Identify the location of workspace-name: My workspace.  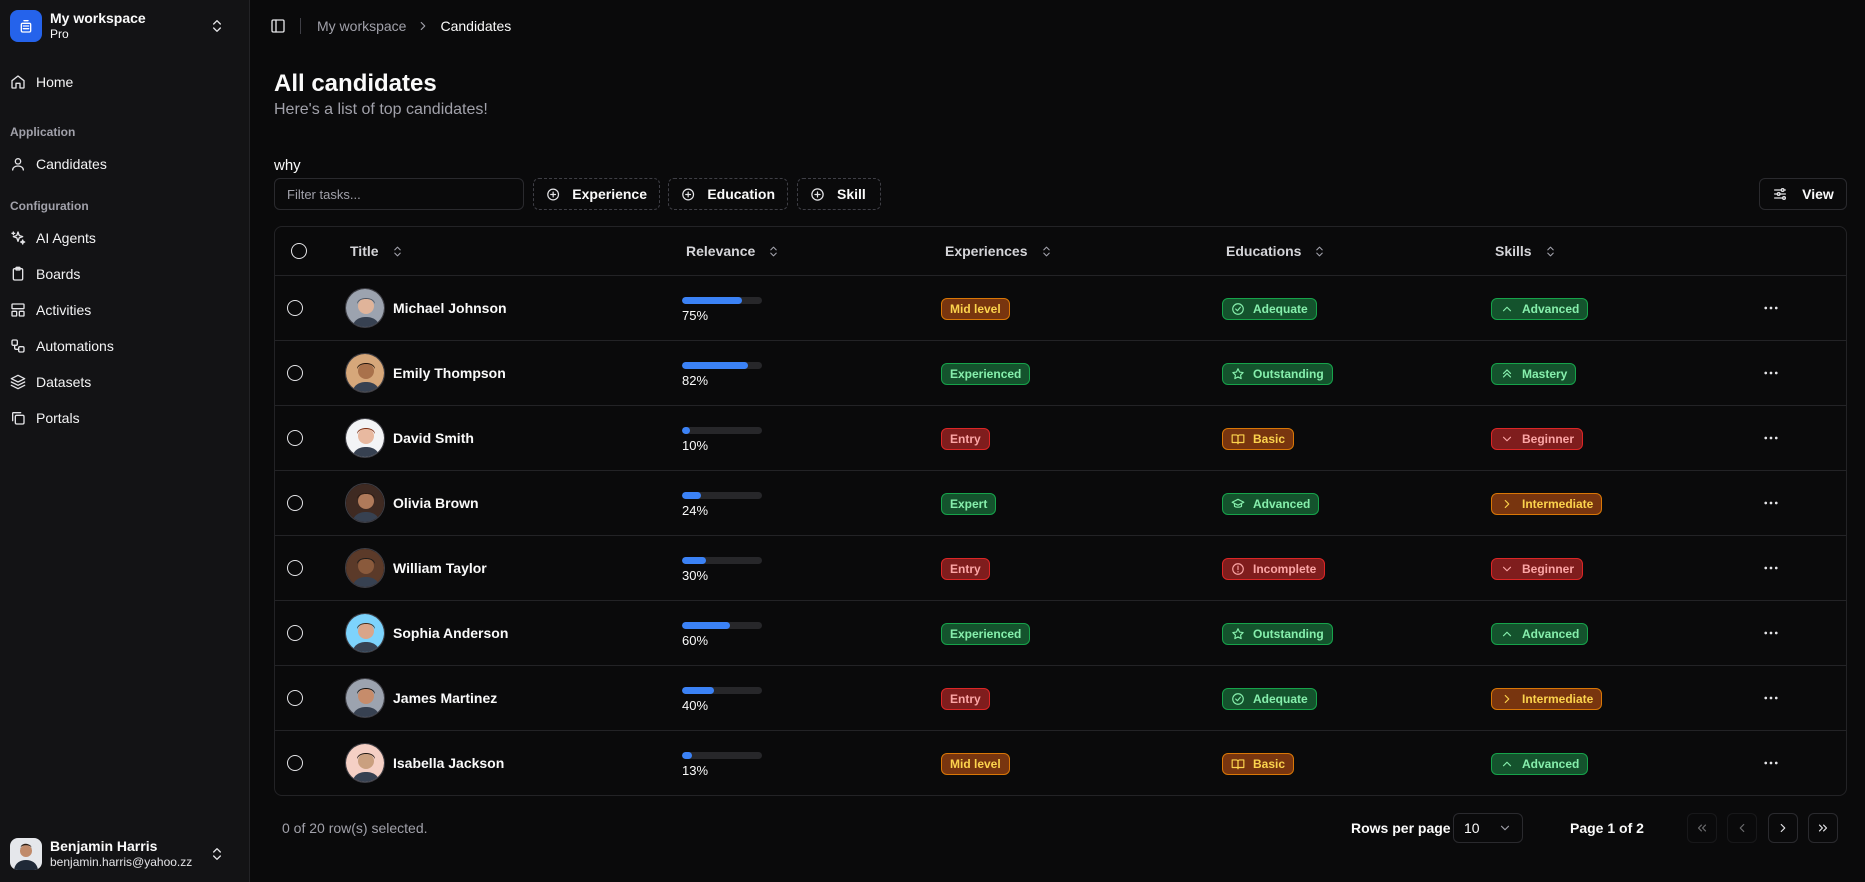
(98, 18).